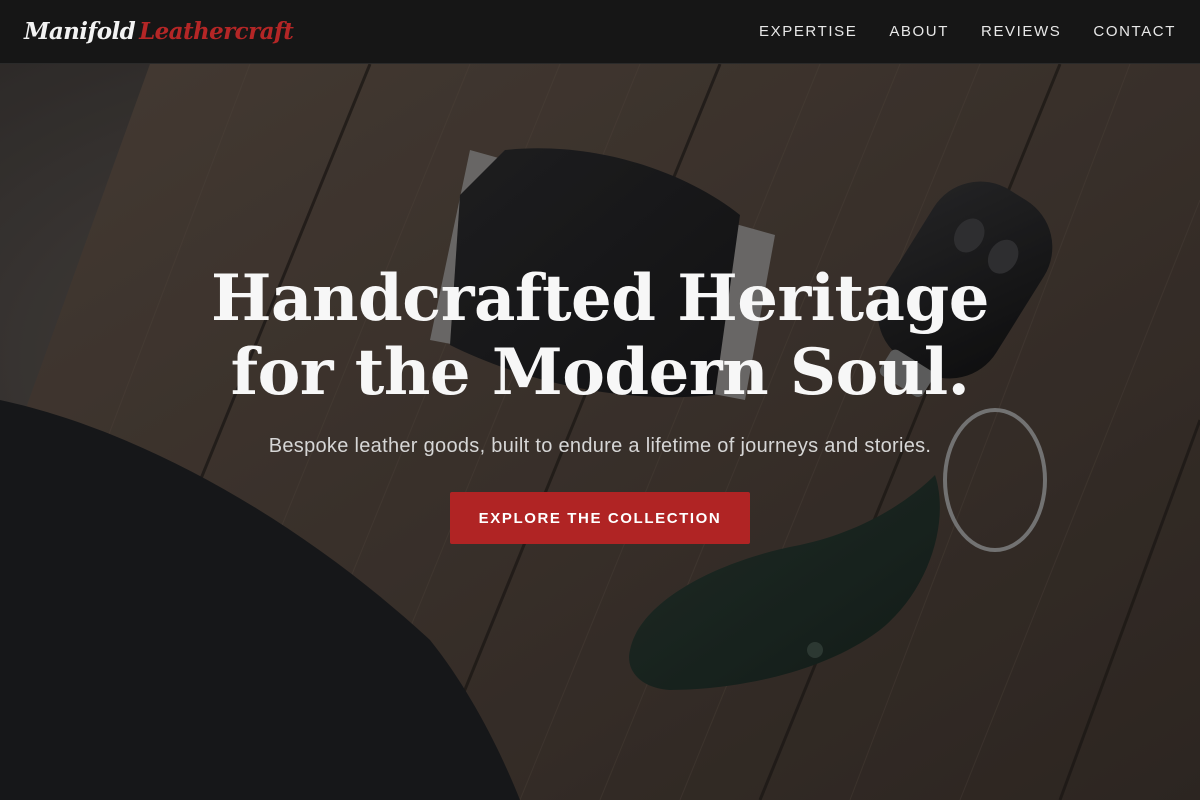 The image size is (1200, 800). What do you see at coordinates (1134, 31) in the screenshot?
I see `nav-link-contact: CONTACT` at bounding box center [1134, 31].